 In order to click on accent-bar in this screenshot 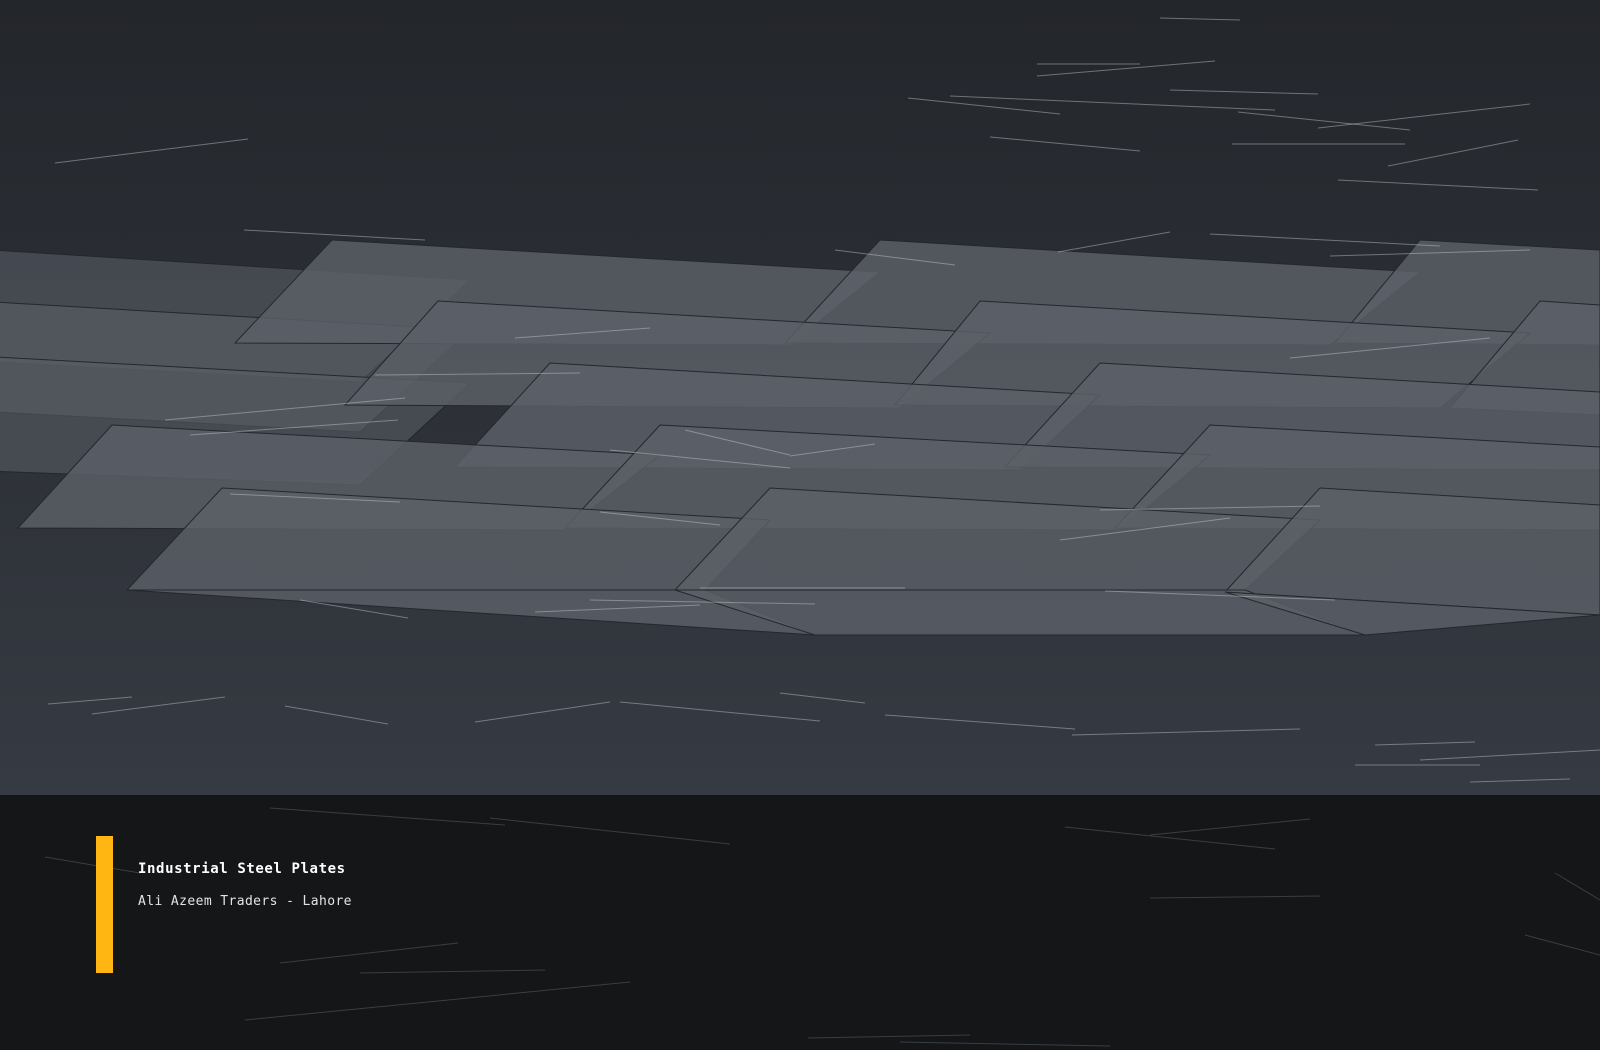, I will do `click(104, 904)`.